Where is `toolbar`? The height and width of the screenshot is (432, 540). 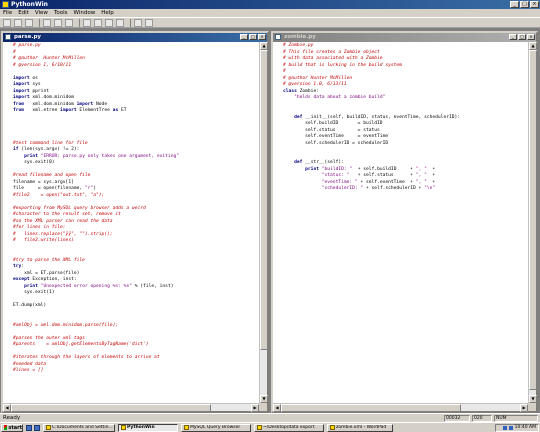 toolbar is located at coordinates (270, 22).